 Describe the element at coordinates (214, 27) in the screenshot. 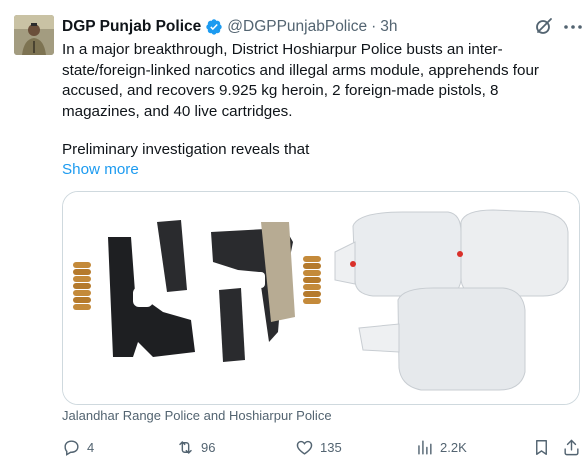

I see `verified-badge-icon` at that location.